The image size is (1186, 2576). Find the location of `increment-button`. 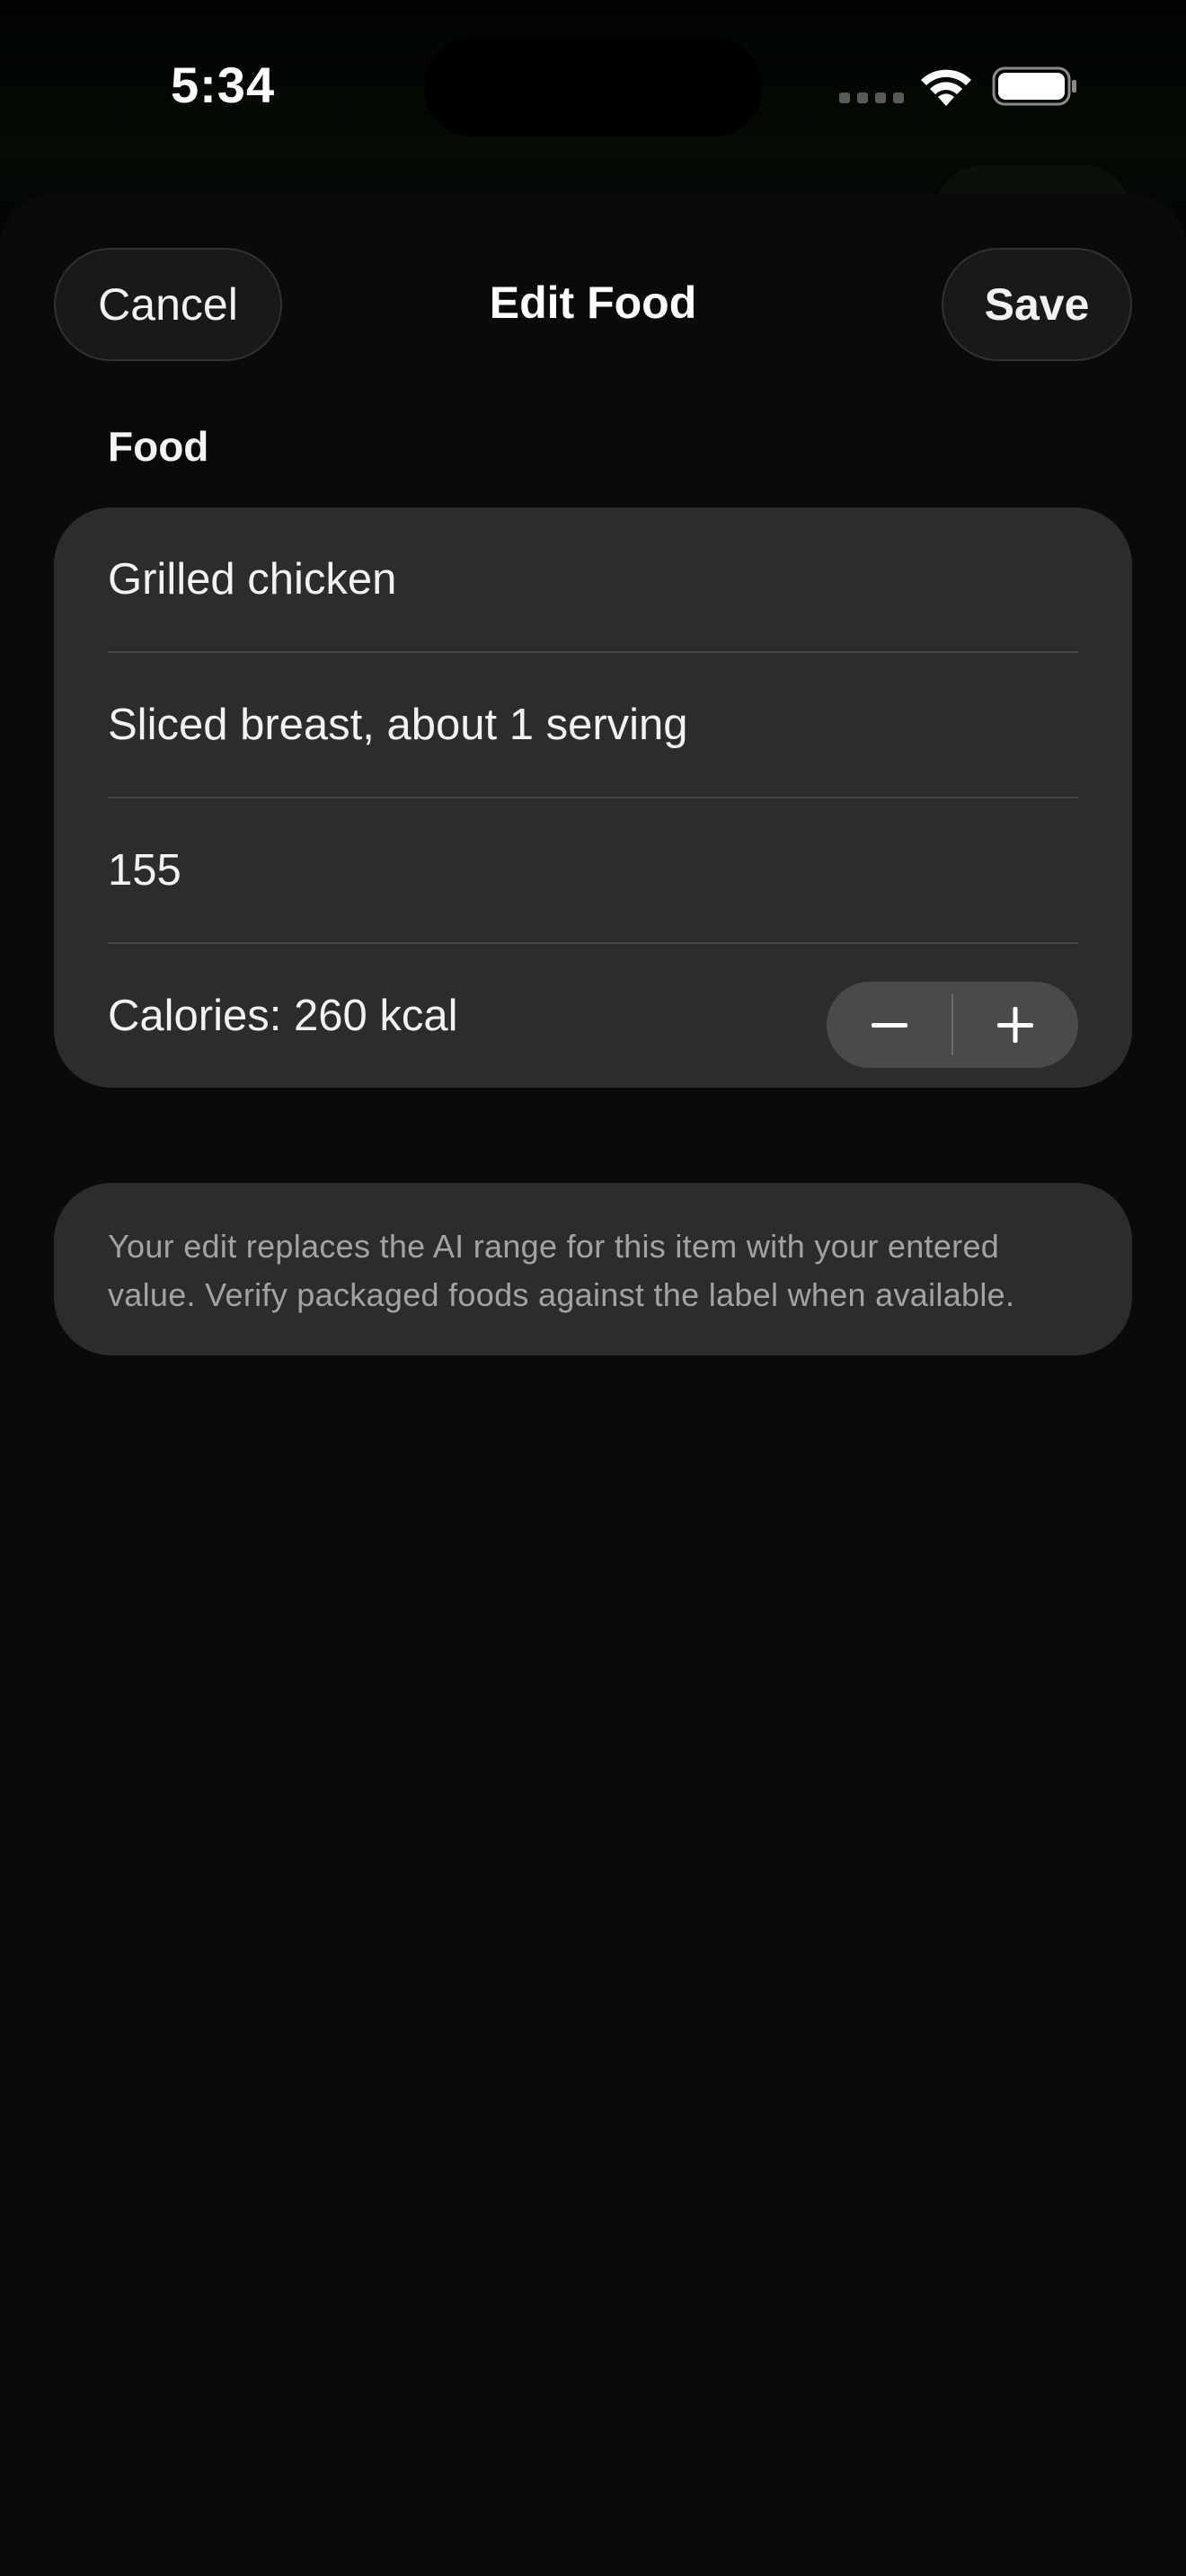

increment-button is located at coordinates (1015, 1025).